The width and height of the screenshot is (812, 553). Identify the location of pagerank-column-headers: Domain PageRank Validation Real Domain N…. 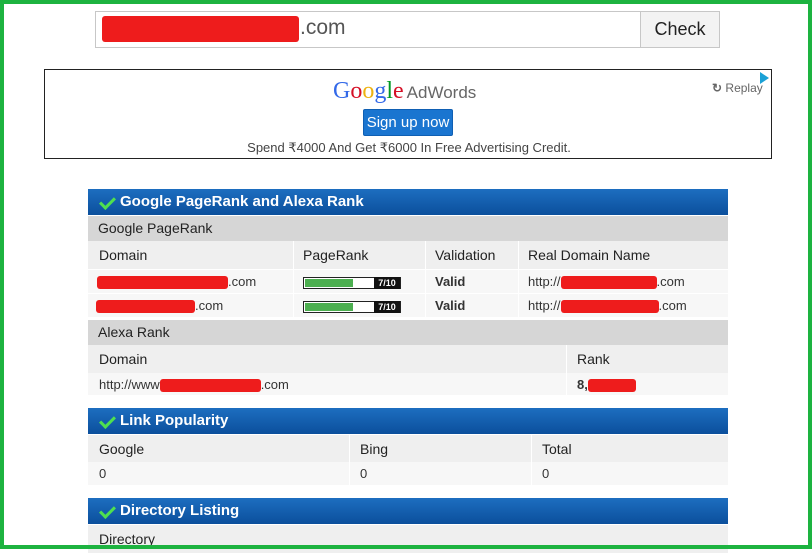
(408, 255).